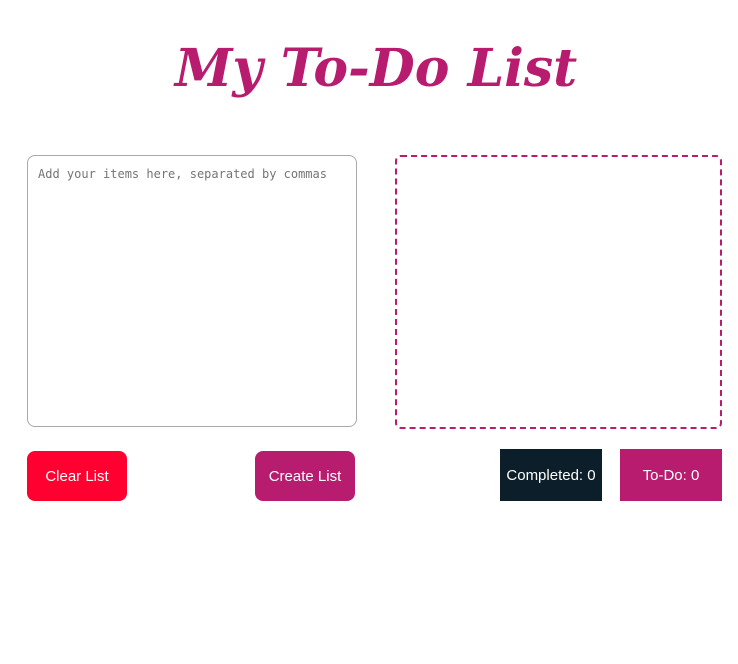  What do you see at coordinates (77, 476) in the screenshot?
I see `clear-list-button: Clear List` at bounding box center [77, 476].